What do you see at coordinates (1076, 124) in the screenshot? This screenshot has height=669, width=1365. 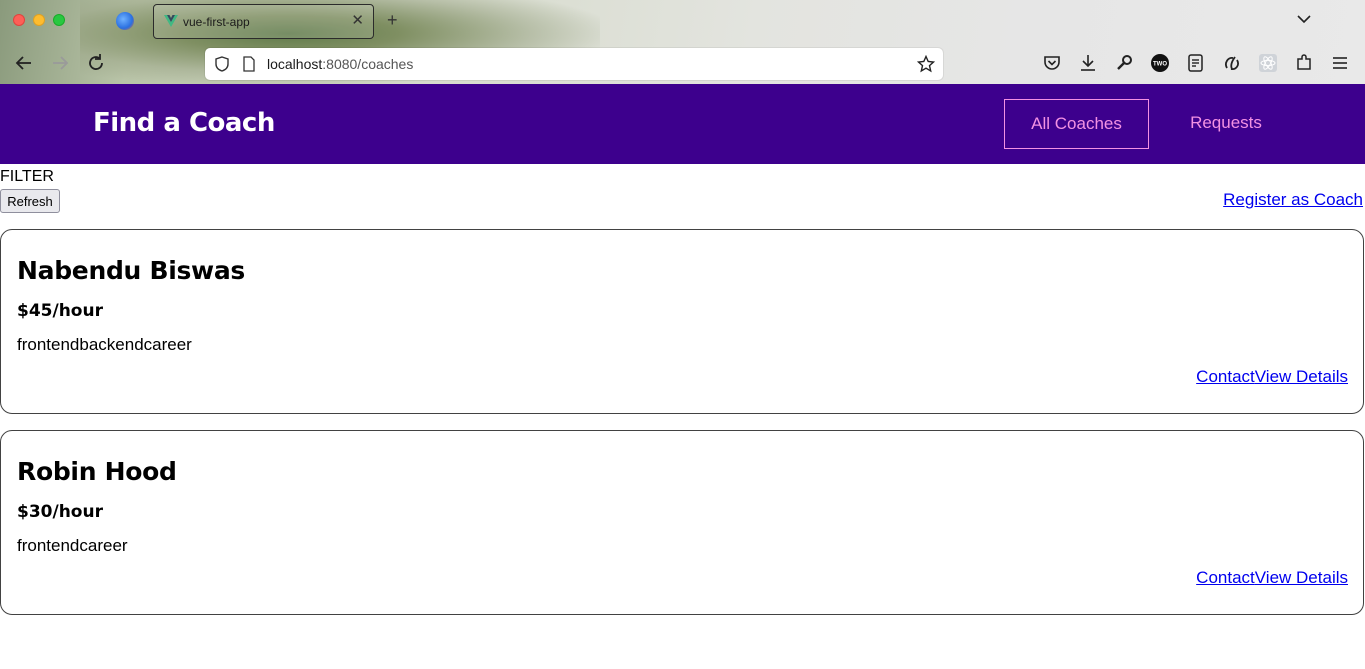 I see `nav-all-coaches: All Coaches` at bounding box center [1076, 124].